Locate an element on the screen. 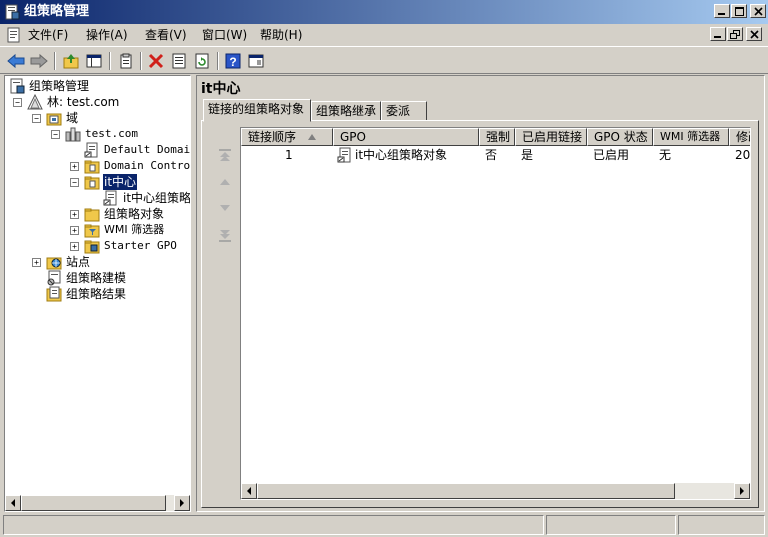  tree-label: 组策略结果 is located at coordinates (96, 294).